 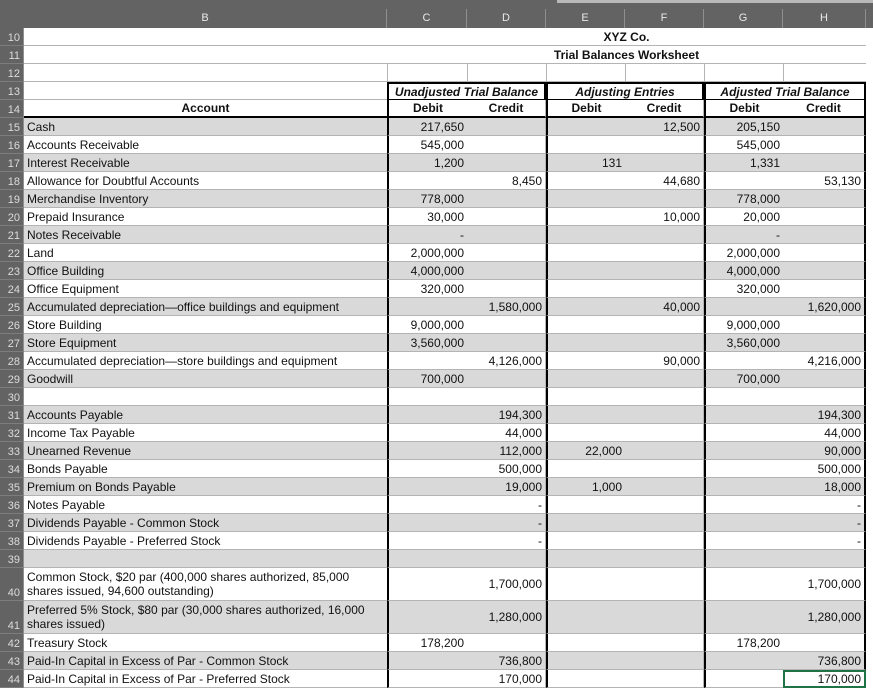 I want to click on cell-adjusted-credit-31: 194,300, so click(x=824, y=415).